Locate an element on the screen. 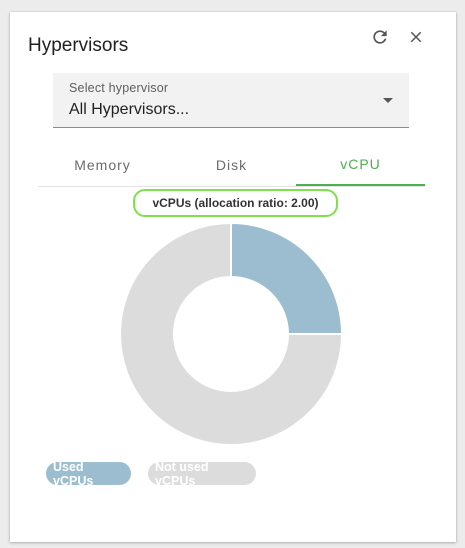 The height and width of the screenshot is (548, 465). legend-used-vcpus: Used vCPUs is located at coordinates (88, 474).